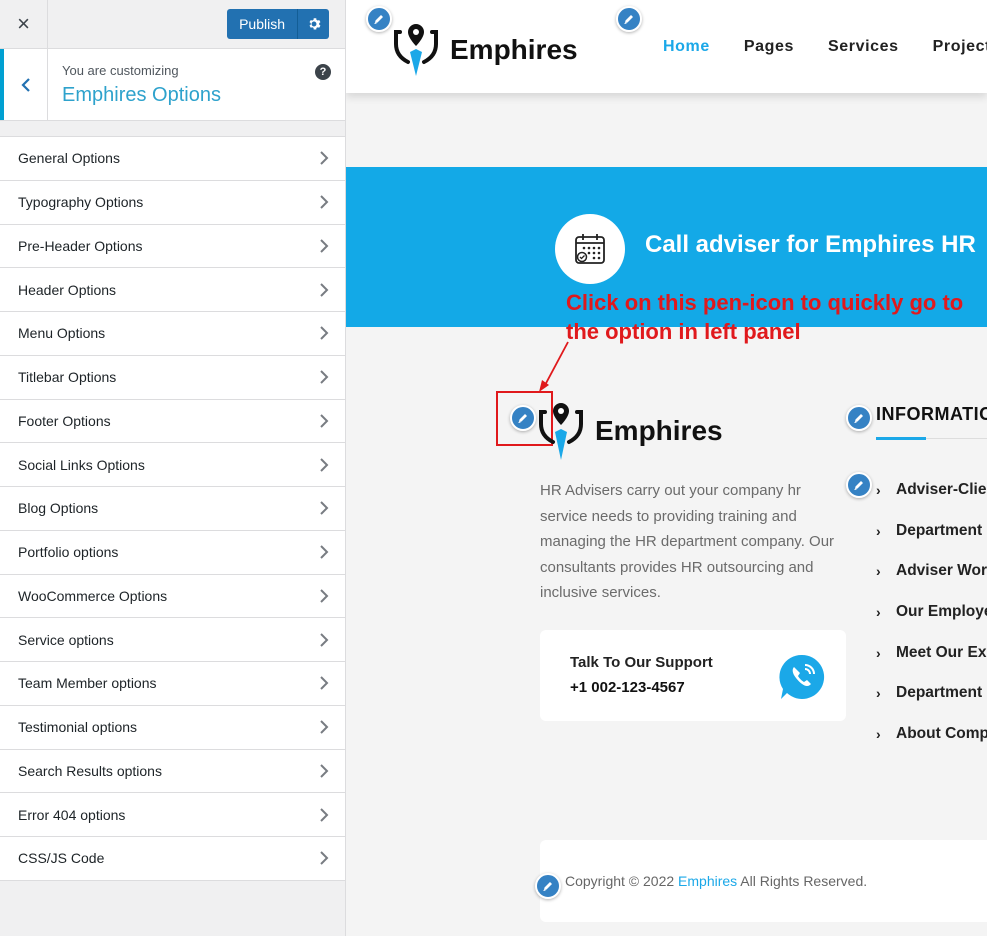 The height and width of the screenshot is (936, 987). Describe the element at coordinates (172, 509) in the screenshot. I see `option-panel-blog-options: Blog Options` at that location.